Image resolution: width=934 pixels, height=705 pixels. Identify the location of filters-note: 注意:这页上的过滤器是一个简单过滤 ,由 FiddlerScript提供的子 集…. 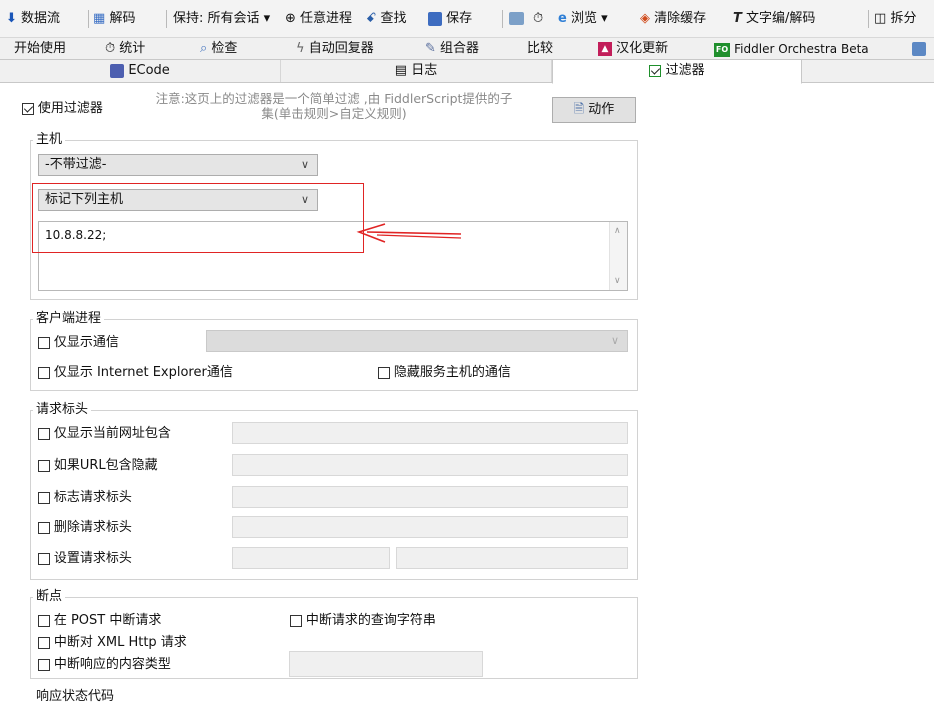
(334, 106).